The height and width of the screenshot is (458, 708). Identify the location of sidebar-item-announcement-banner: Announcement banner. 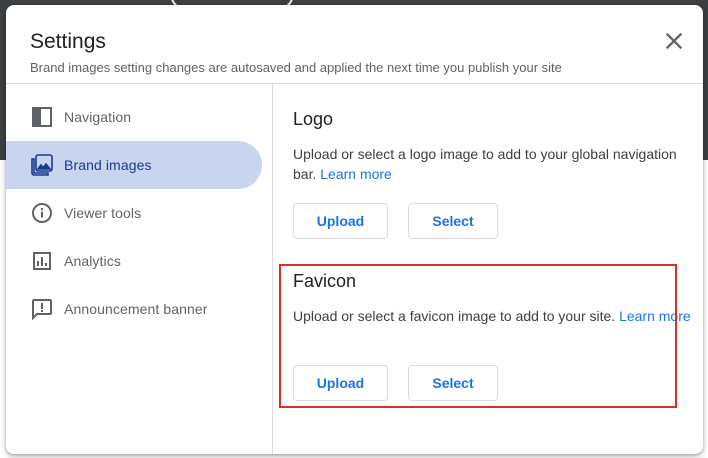
(134, 309).